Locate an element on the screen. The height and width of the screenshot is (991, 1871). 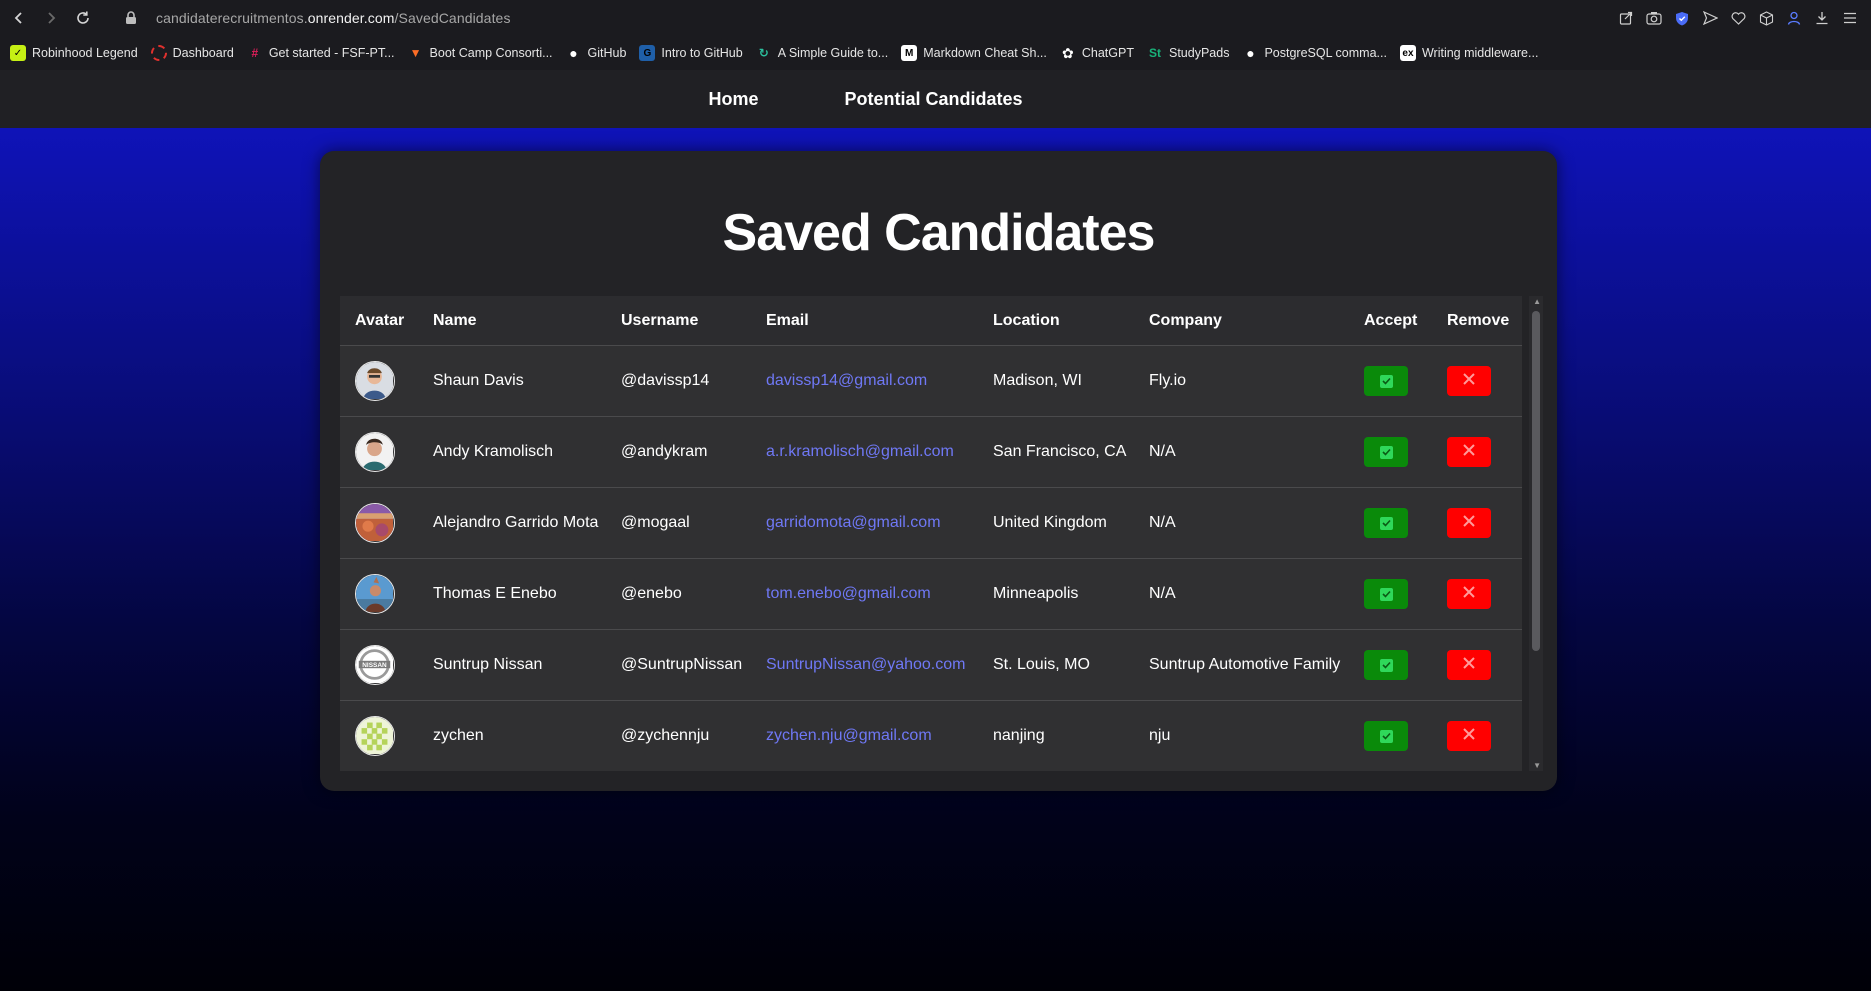
share-icon is located at coordinates (1626, 18).